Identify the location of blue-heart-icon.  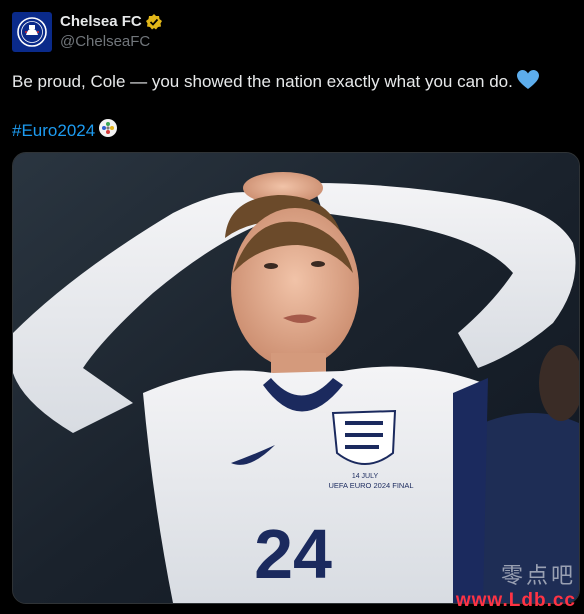
(527, 83).